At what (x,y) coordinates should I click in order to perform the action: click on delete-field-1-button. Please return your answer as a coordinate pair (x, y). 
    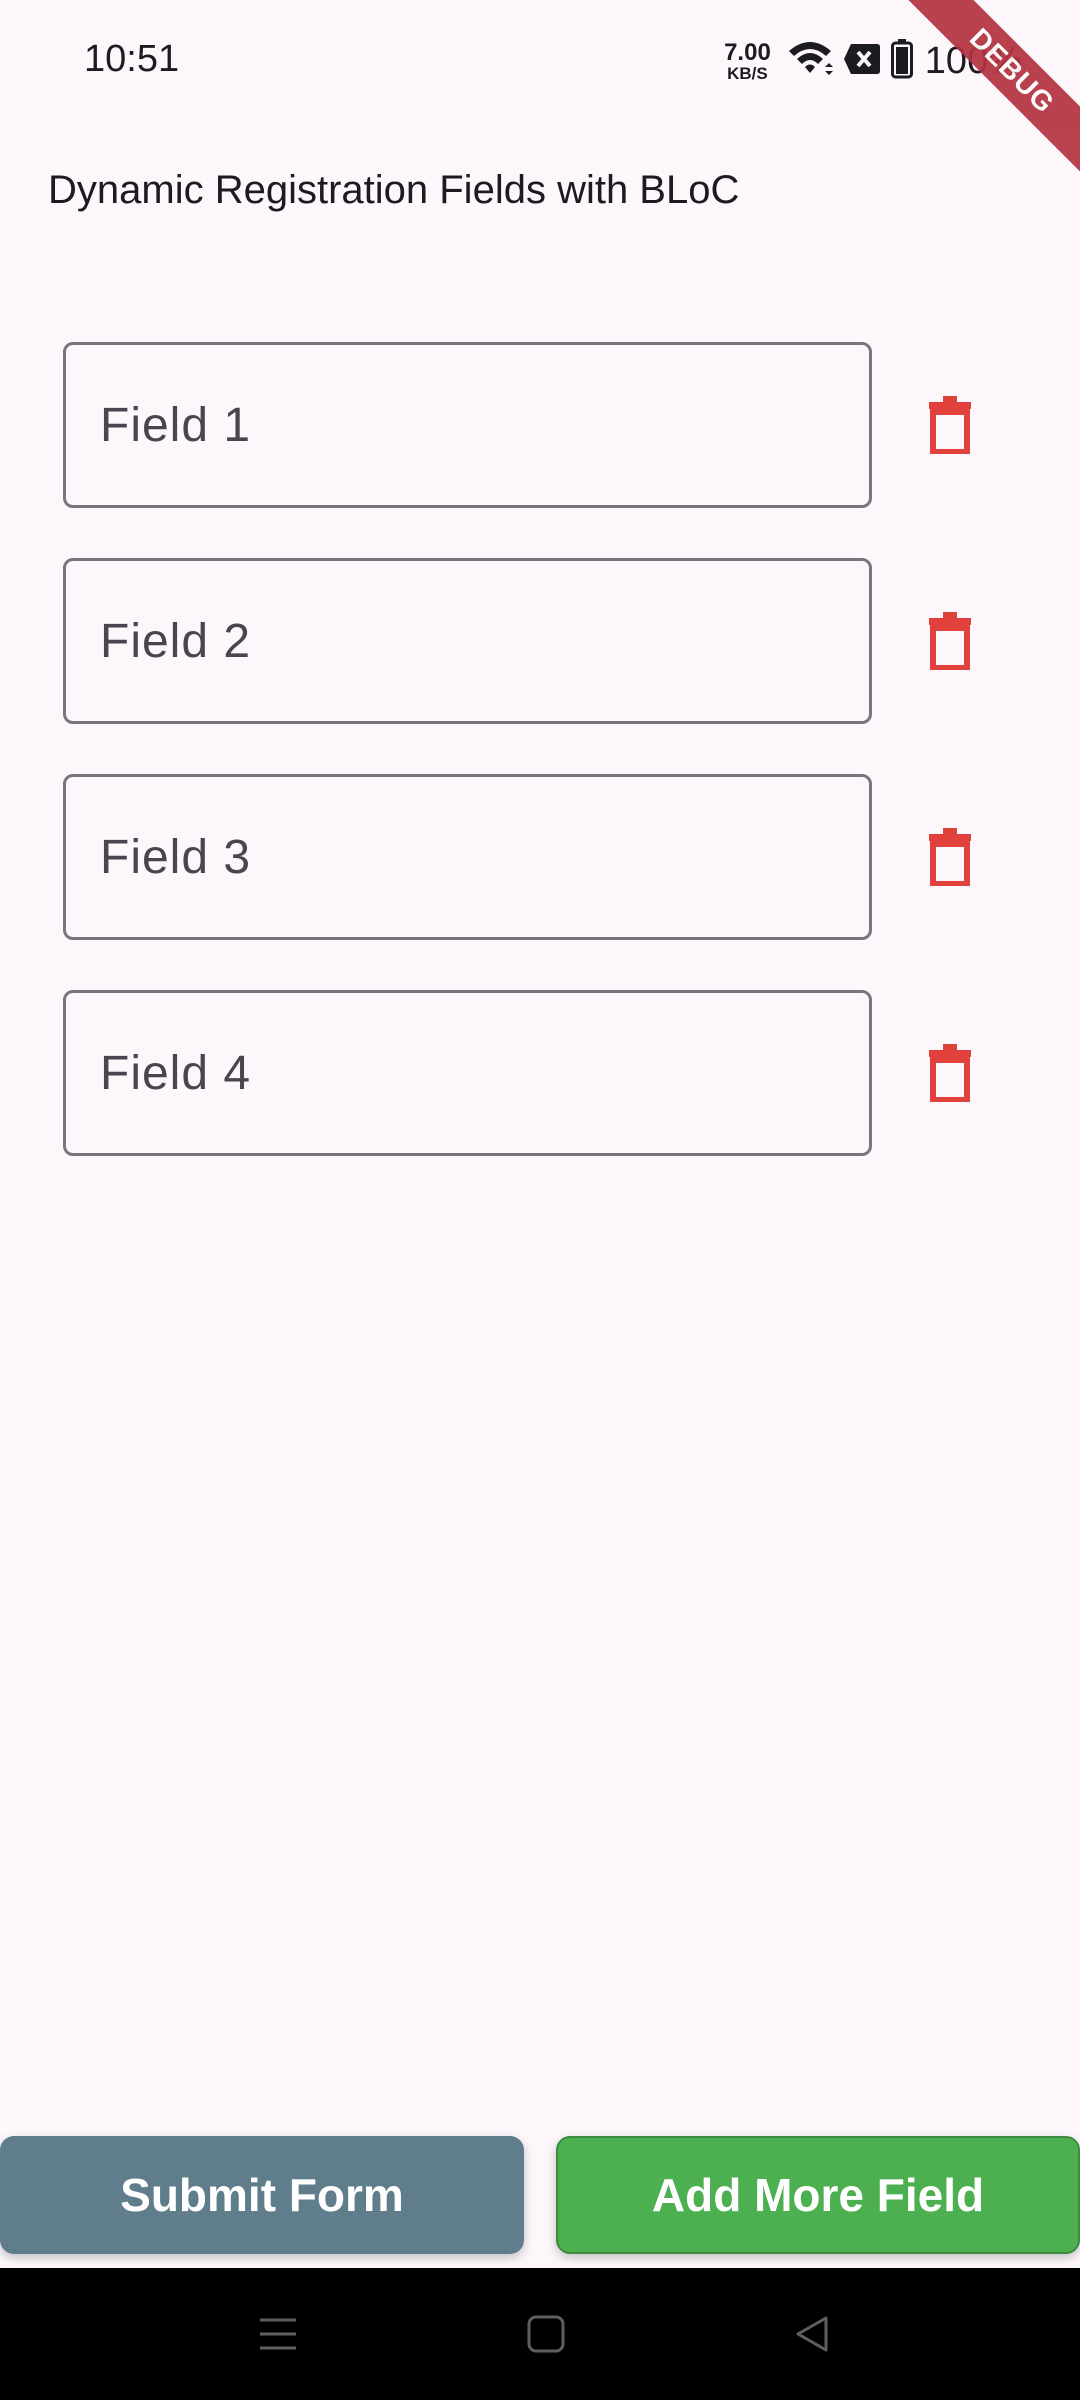
    Looking at the image, I should click on (950, 425).